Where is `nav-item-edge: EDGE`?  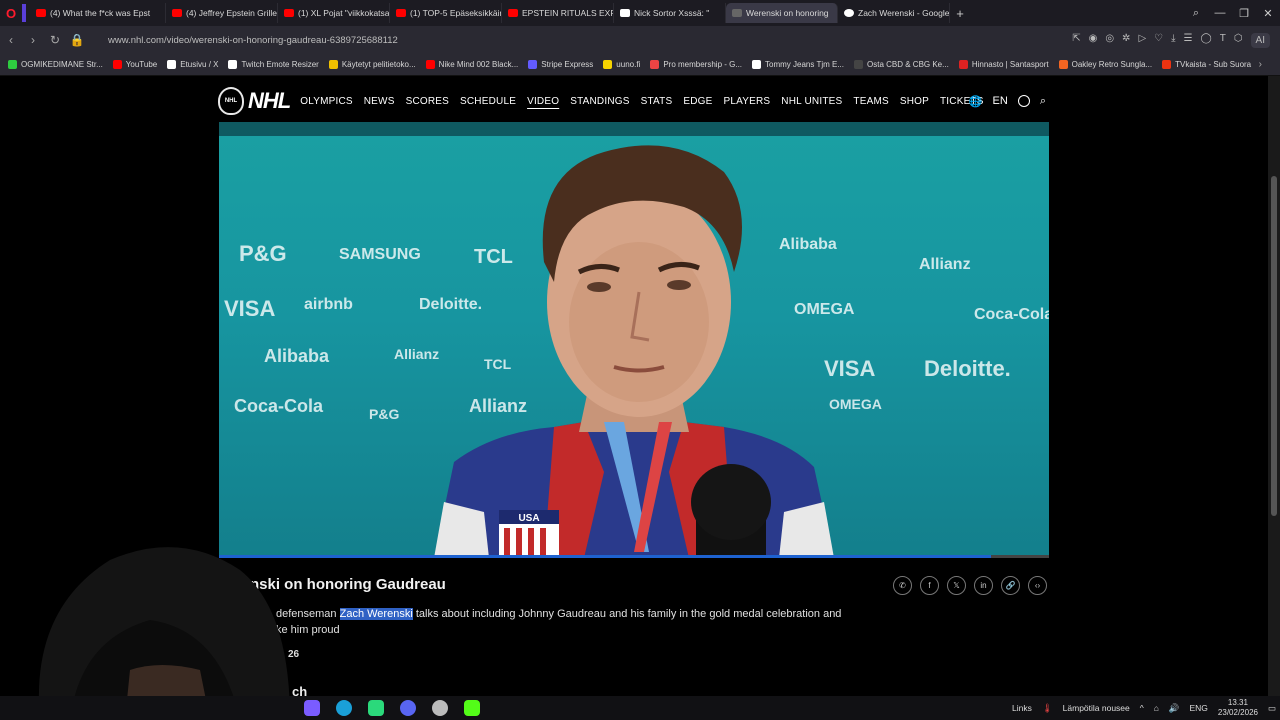
nav-item-edge: EDGE is located at coordinates (697, 101).